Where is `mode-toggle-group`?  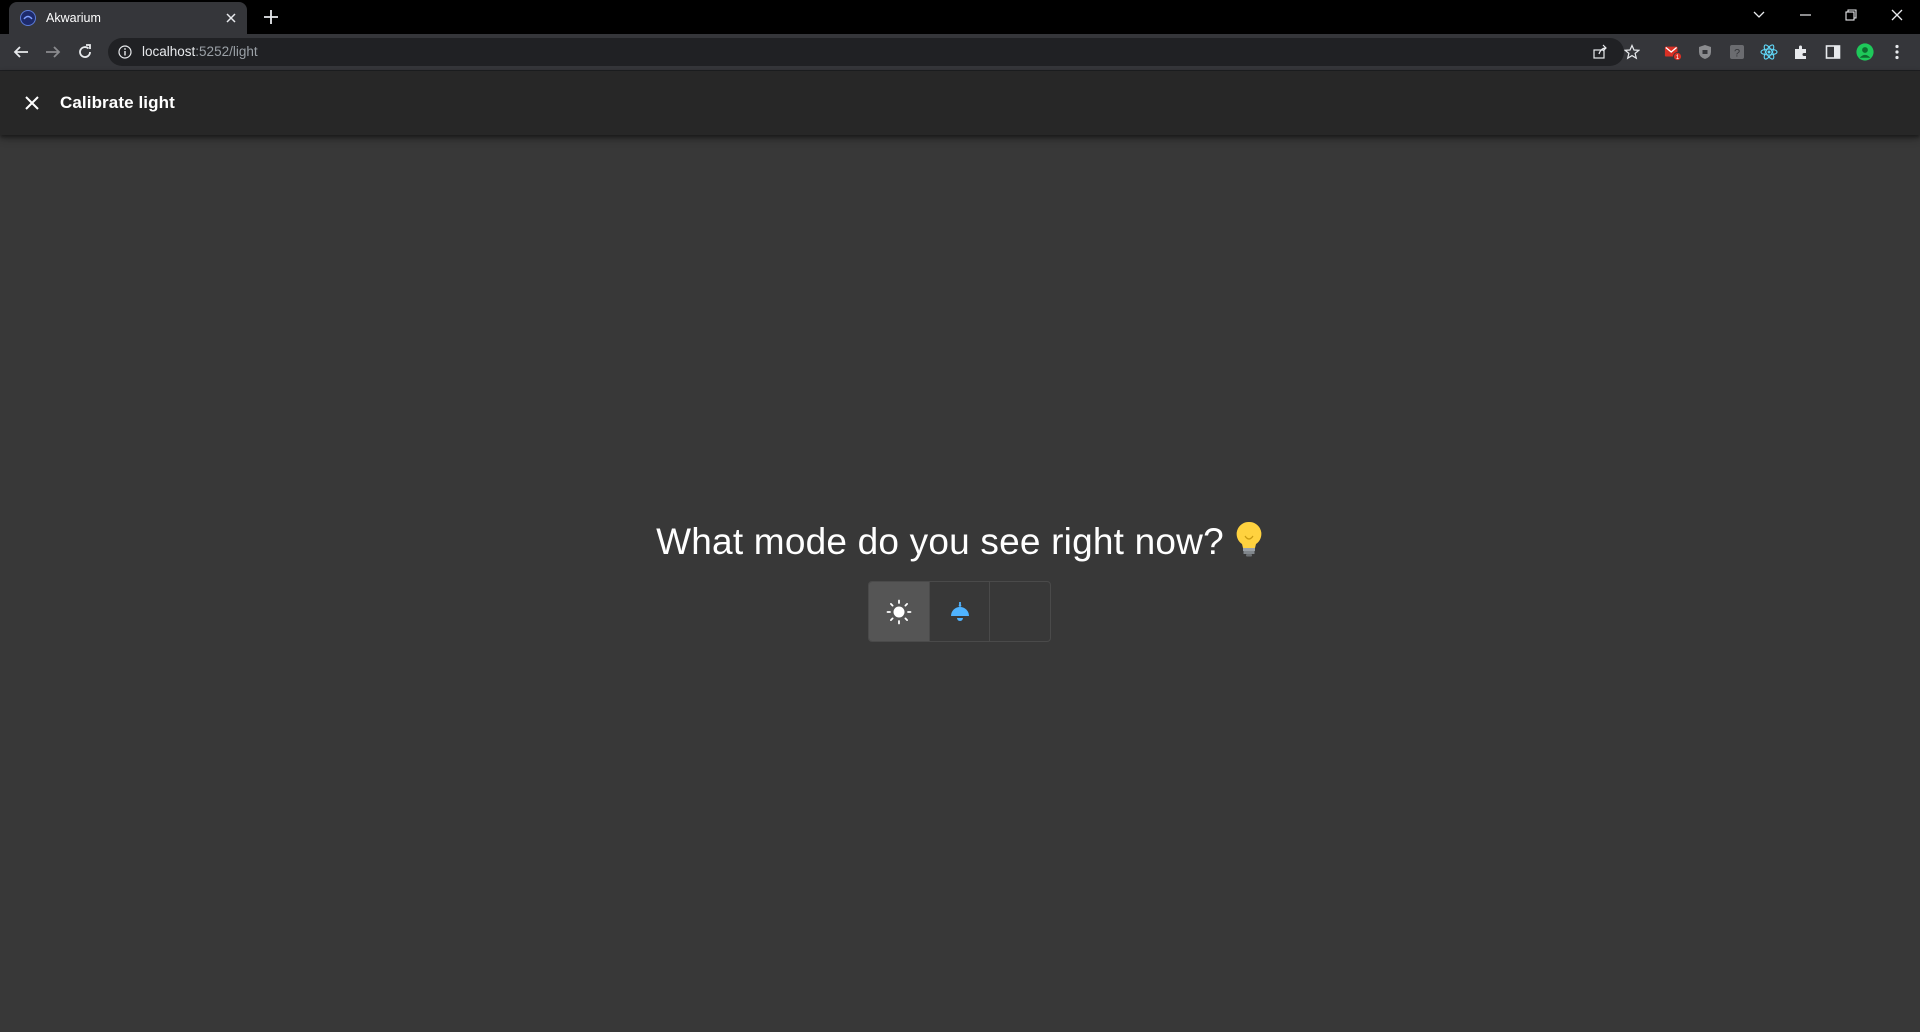
mode-toggle-group is located at coordinates (959, 611).